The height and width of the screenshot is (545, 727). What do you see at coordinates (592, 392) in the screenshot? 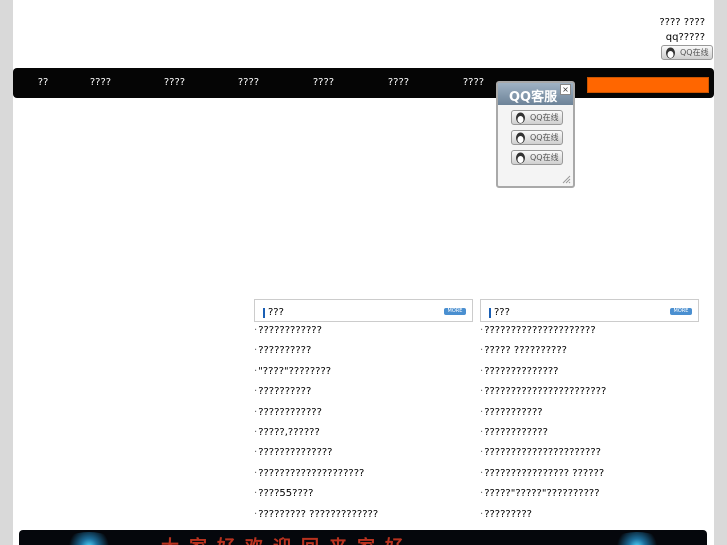
I see `list-item: ·???????????????????????` at bounding box center [592, 392].